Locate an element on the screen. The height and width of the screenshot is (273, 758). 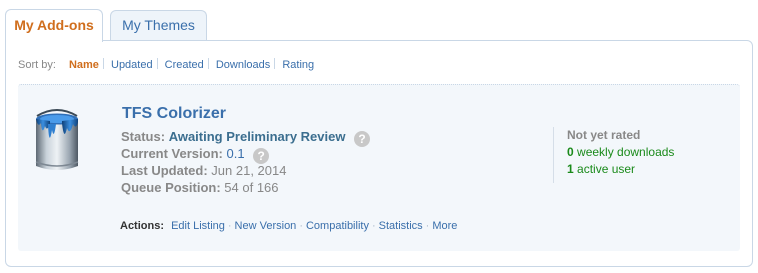
sort-option-rating: Rating is located at coordinates (298, 65).